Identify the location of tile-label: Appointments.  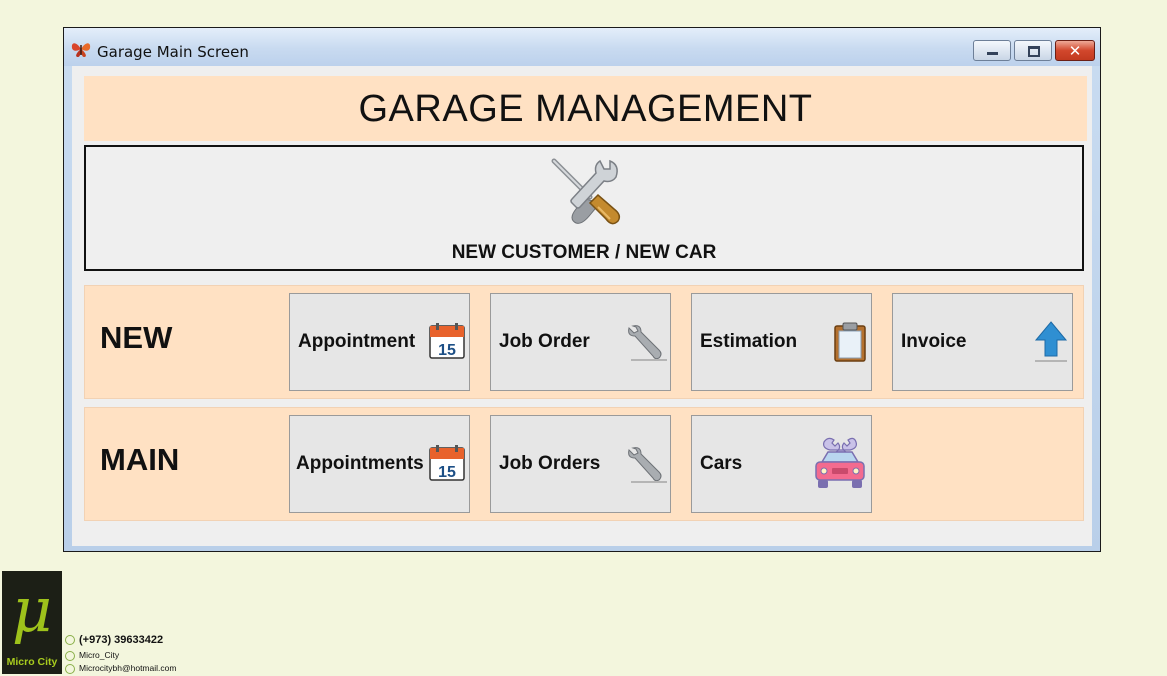
(360, 463).